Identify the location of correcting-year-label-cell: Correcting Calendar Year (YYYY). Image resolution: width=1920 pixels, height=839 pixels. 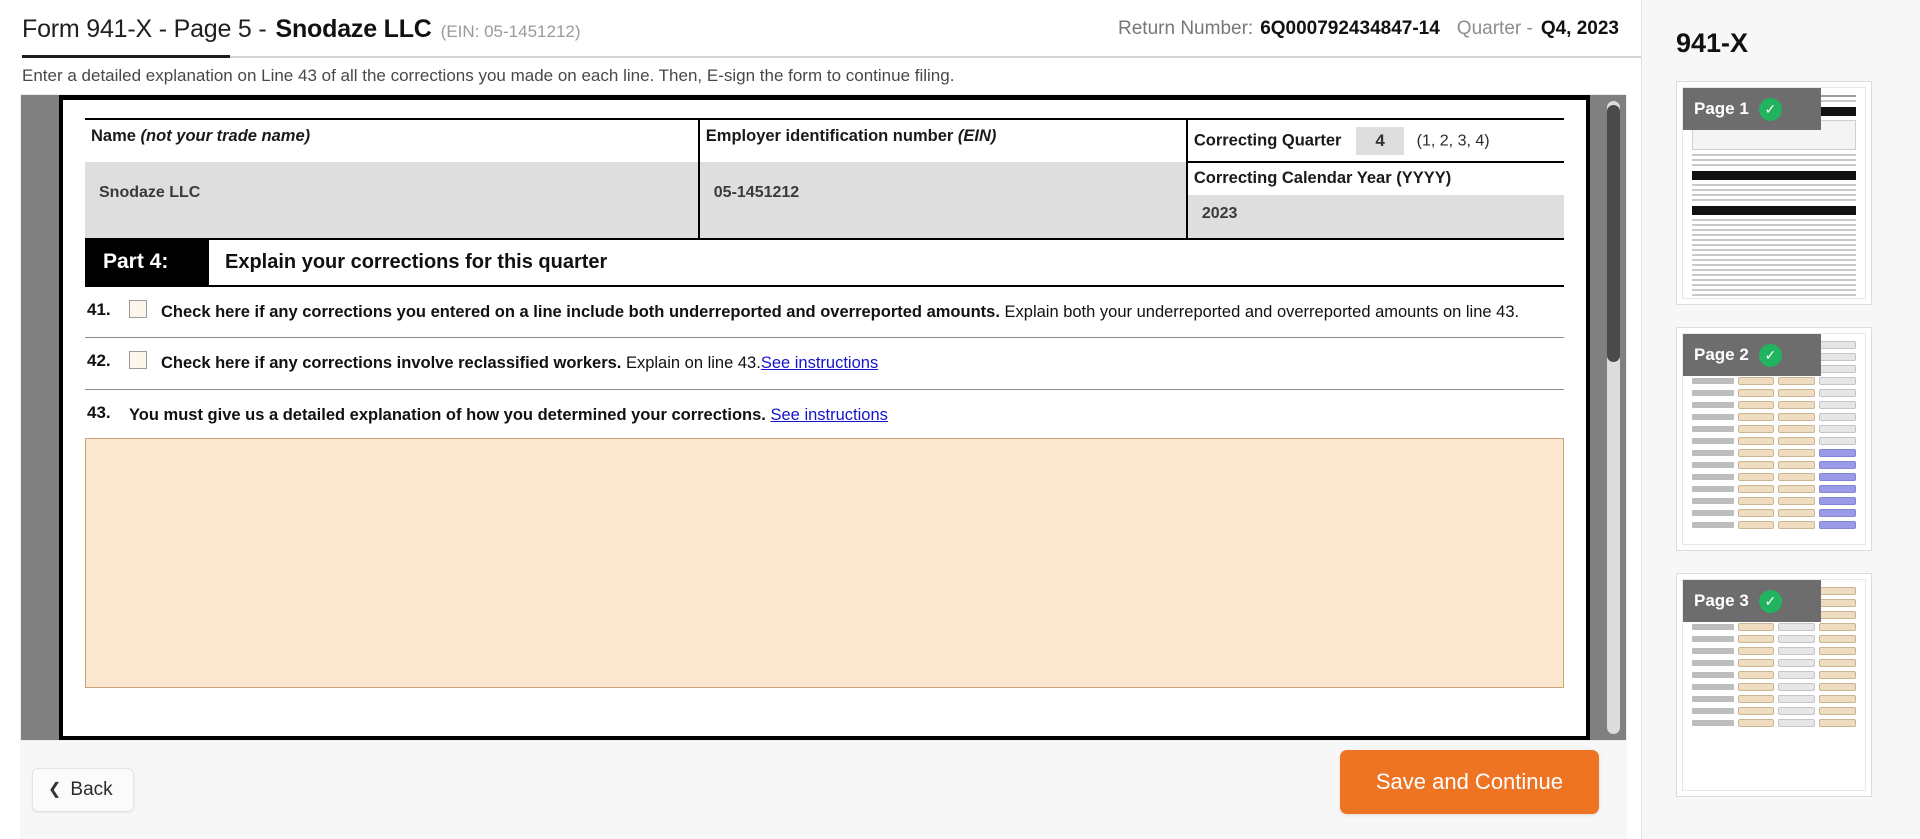
(1374, 178).